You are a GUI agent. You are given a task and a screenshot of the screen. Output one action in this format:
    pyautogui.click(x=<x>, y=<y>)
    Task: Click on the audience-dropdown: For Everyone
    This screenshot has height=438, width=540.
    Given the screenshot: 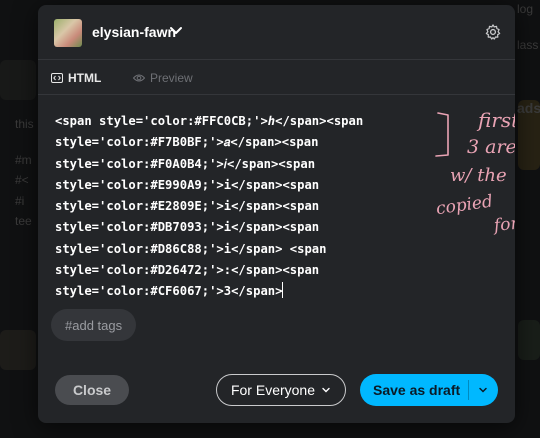 What is the action you would take?
    pyautogui.click(x=281, y=390)
    